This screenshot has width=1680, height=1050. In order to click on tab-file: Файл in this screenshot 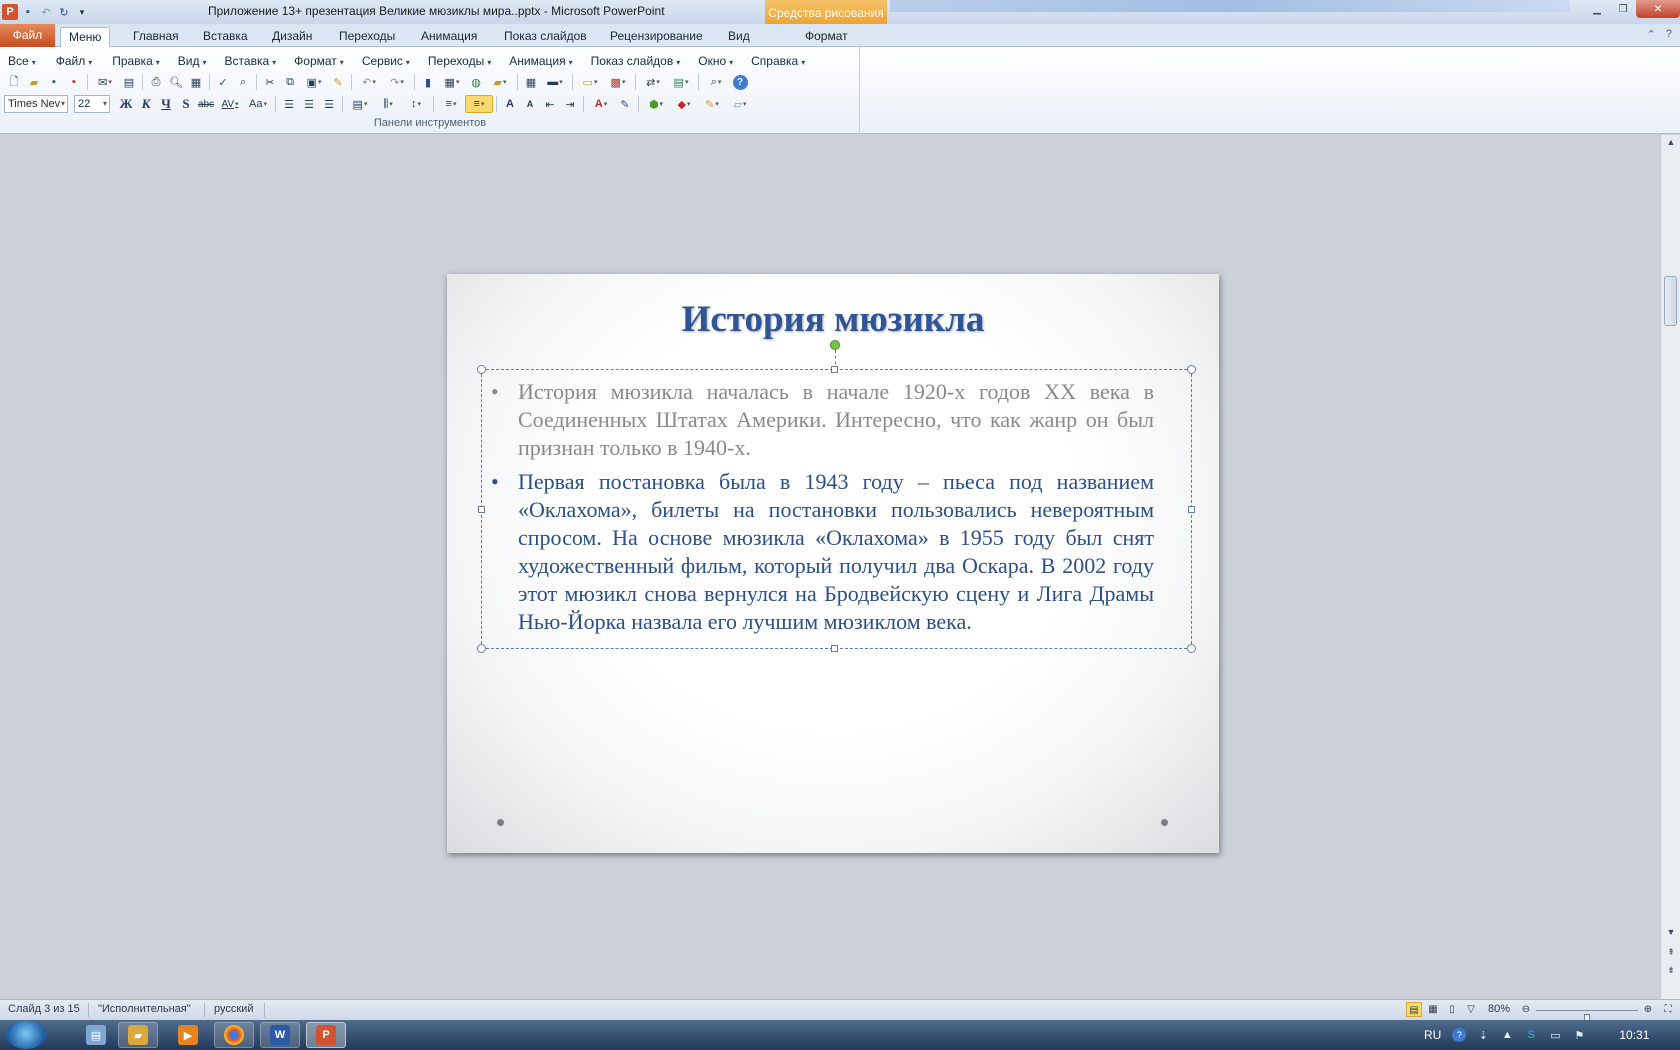, I will do `click(27, 35)`.